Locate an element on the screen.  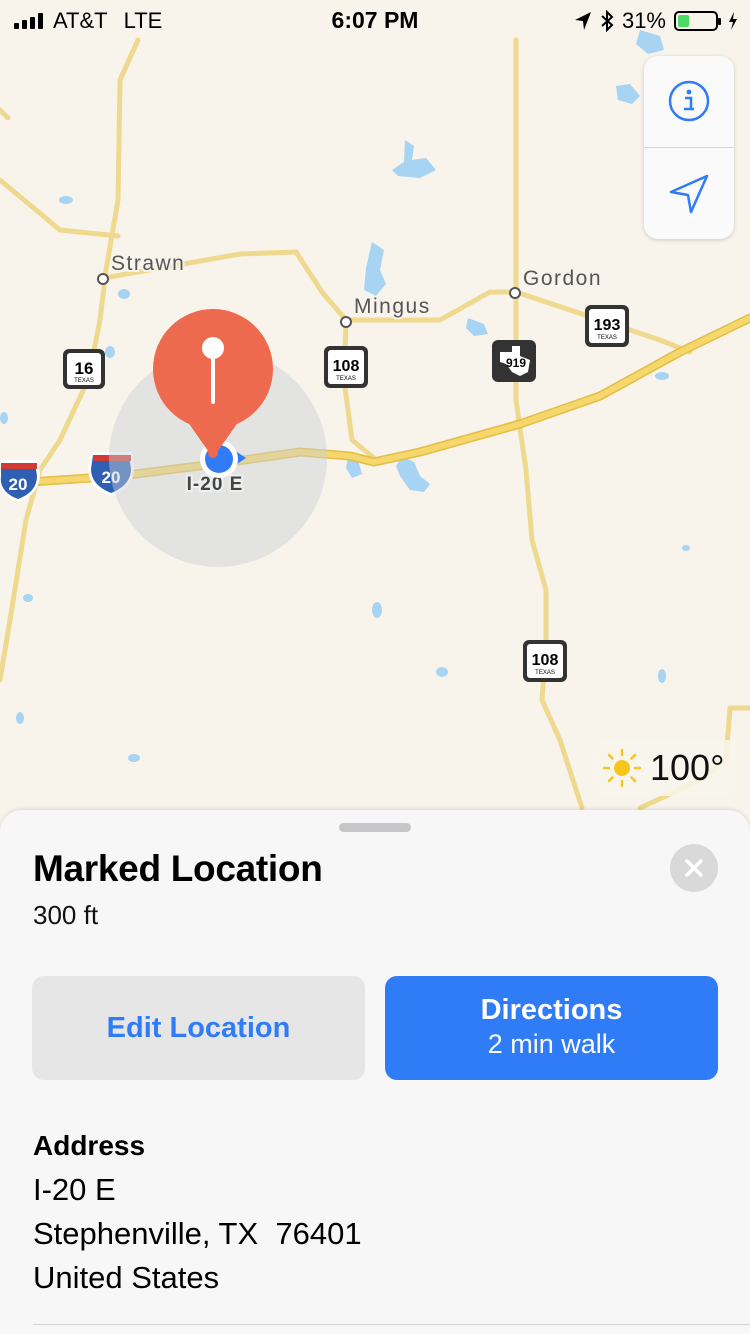
close-button is located at coordinates (694, 868).